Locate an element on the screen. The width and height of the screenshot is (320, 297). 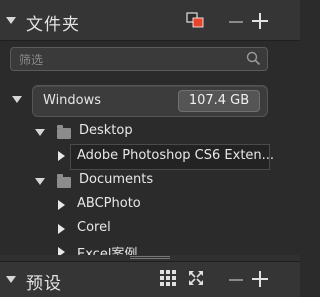
search-icon is located at coordinates (253, 58).